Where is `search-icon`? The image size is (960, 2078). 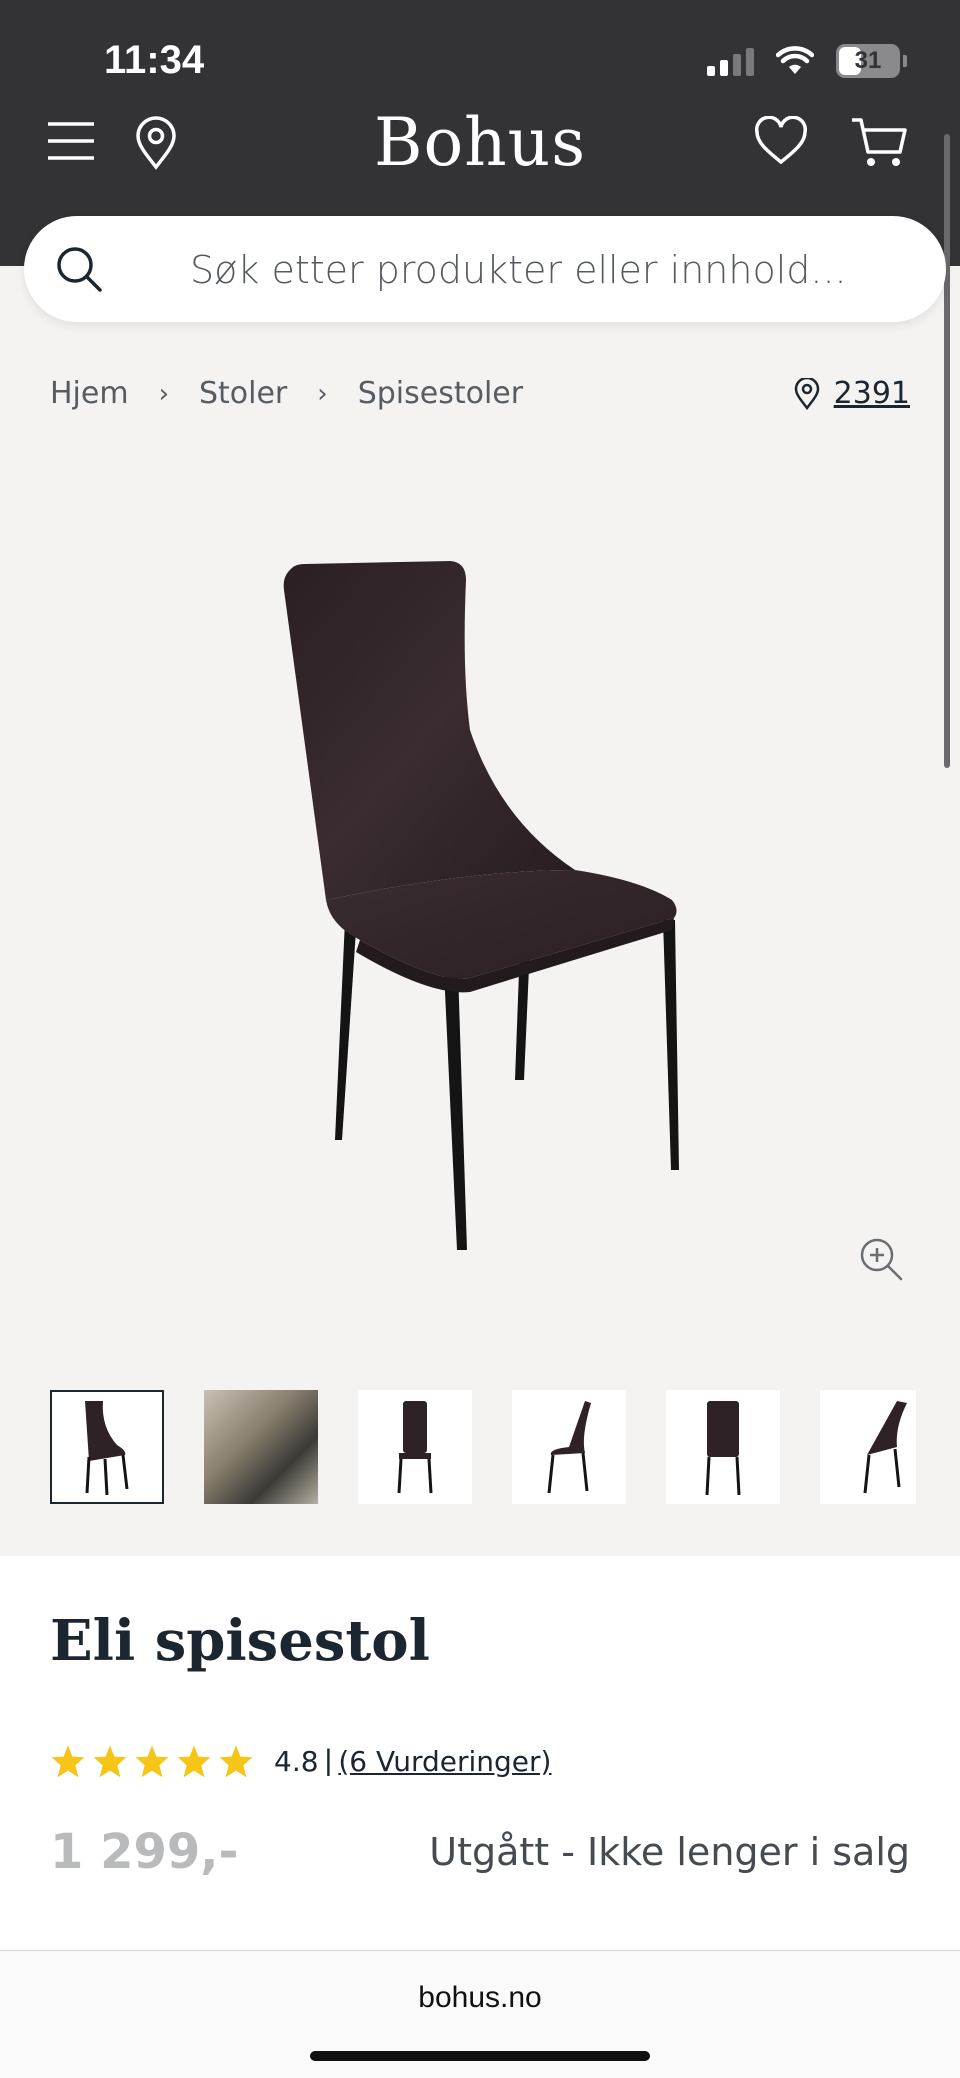
search-icon is located at coordinates (79, 269).